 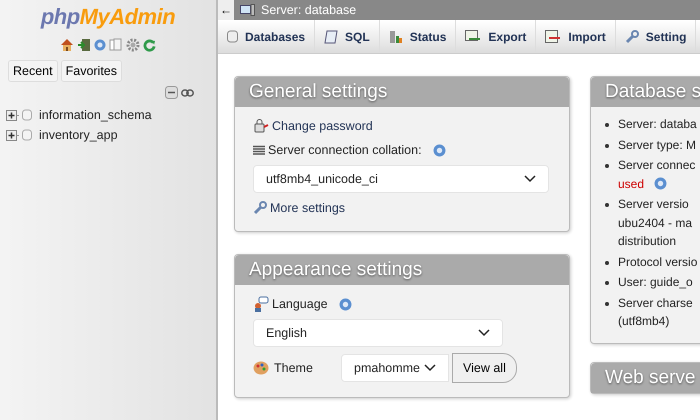 I want to click on database-name: information_schema, so click(x=95, y=115).